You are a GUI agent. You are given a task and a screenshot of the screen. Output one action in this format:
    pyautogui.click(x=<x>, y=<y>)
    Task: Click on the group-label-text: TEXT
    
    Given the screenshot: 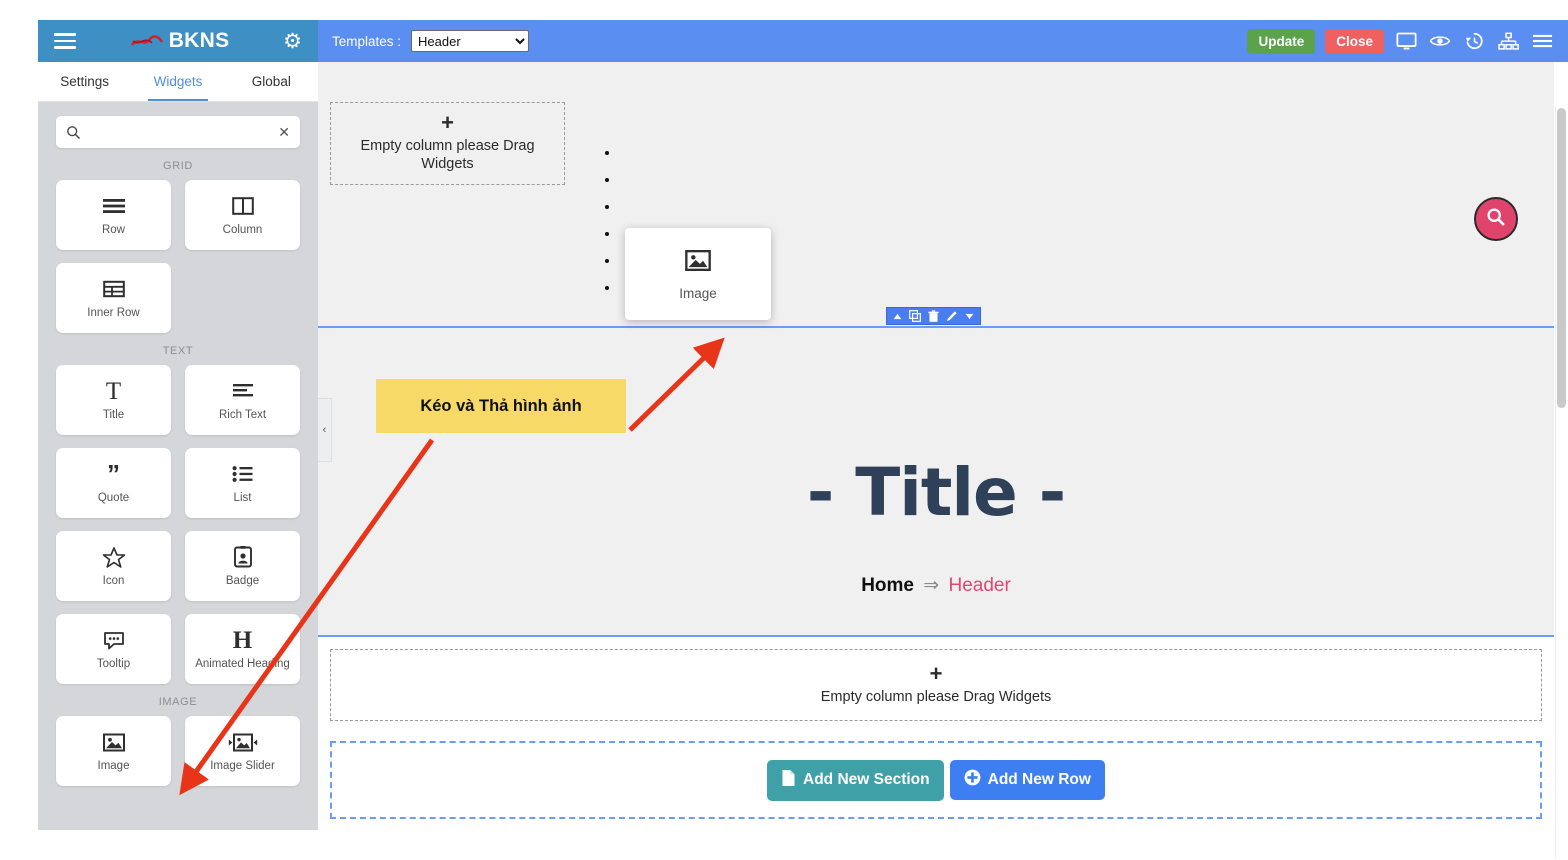 What is the action you would take?
    pyautogui.click(x=178, y=351)
    